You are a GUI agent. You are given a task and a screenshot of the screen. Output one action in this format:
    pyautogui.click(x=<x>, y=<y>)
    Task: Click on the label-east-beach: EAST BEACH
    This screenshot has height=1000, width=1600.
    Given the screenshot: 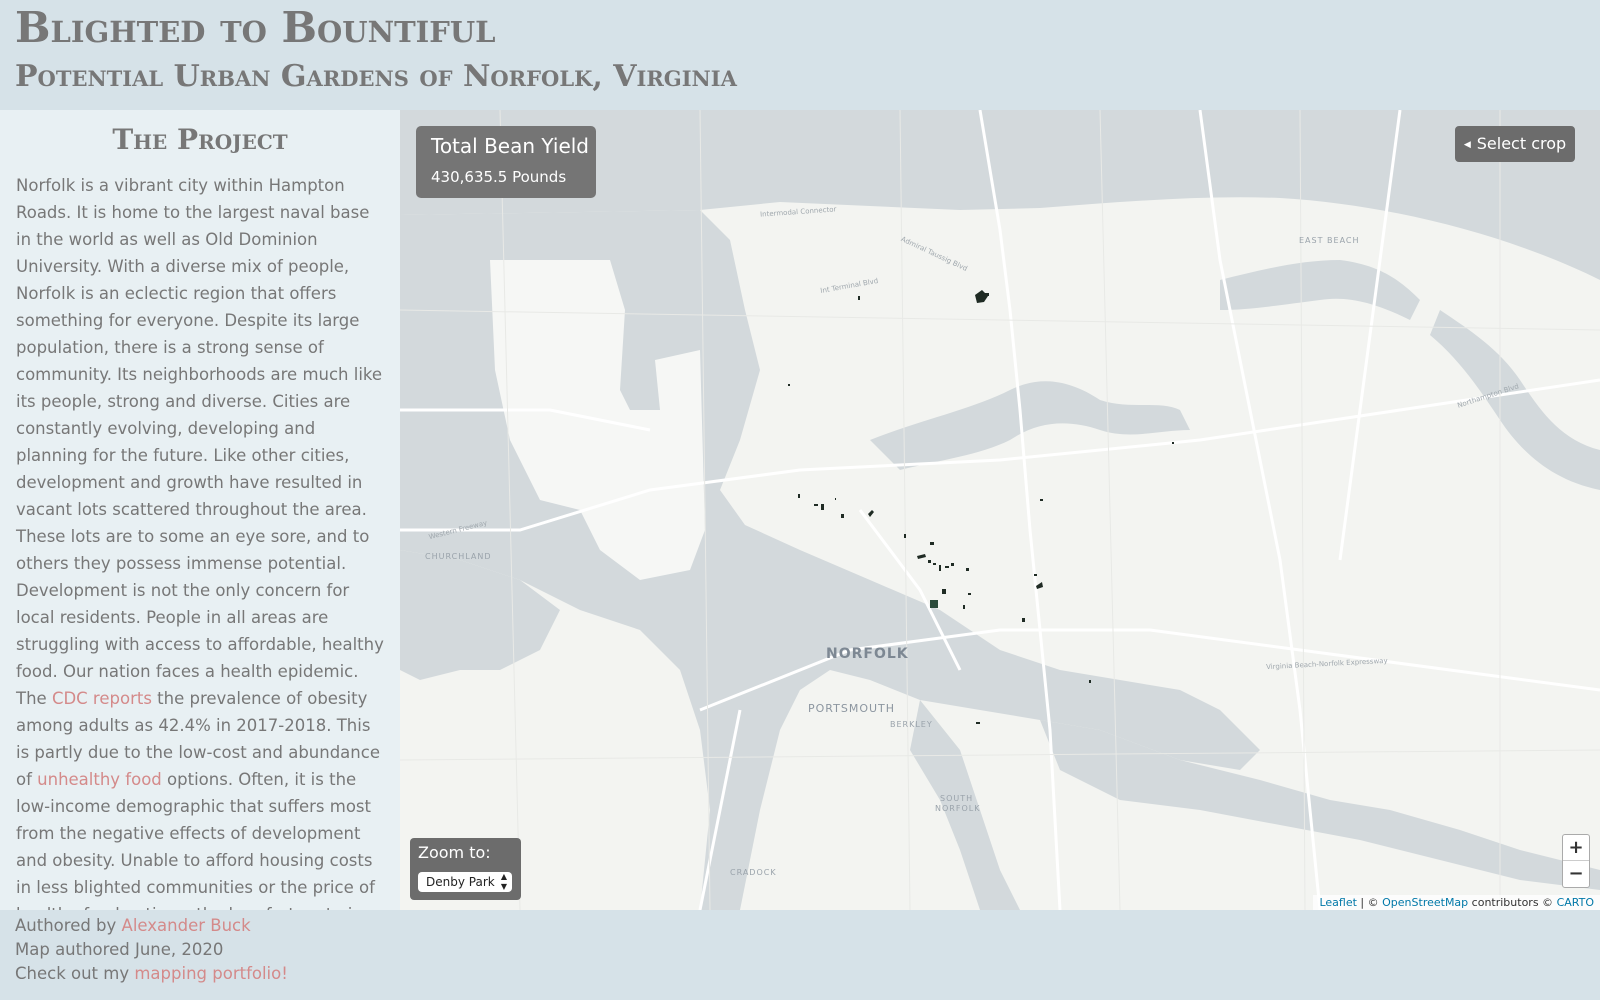 What is the action you would take?
    pyautogui.click(x=1329, y=240)
    